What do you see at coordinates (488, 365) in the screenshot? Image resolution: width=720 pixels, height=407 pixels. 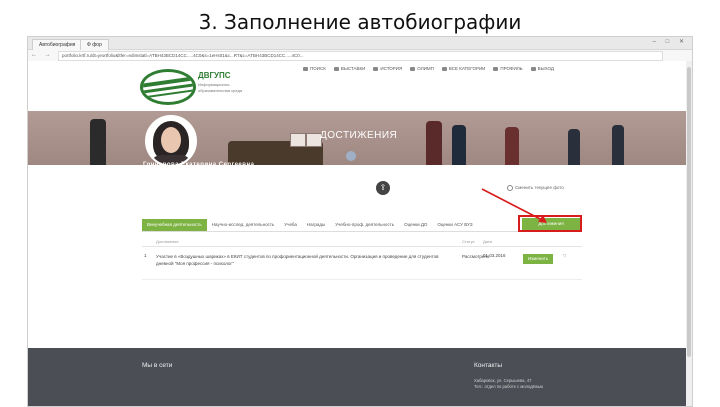 I see `footer-contacts-title: Контакты` at bounding box center [488, 365].